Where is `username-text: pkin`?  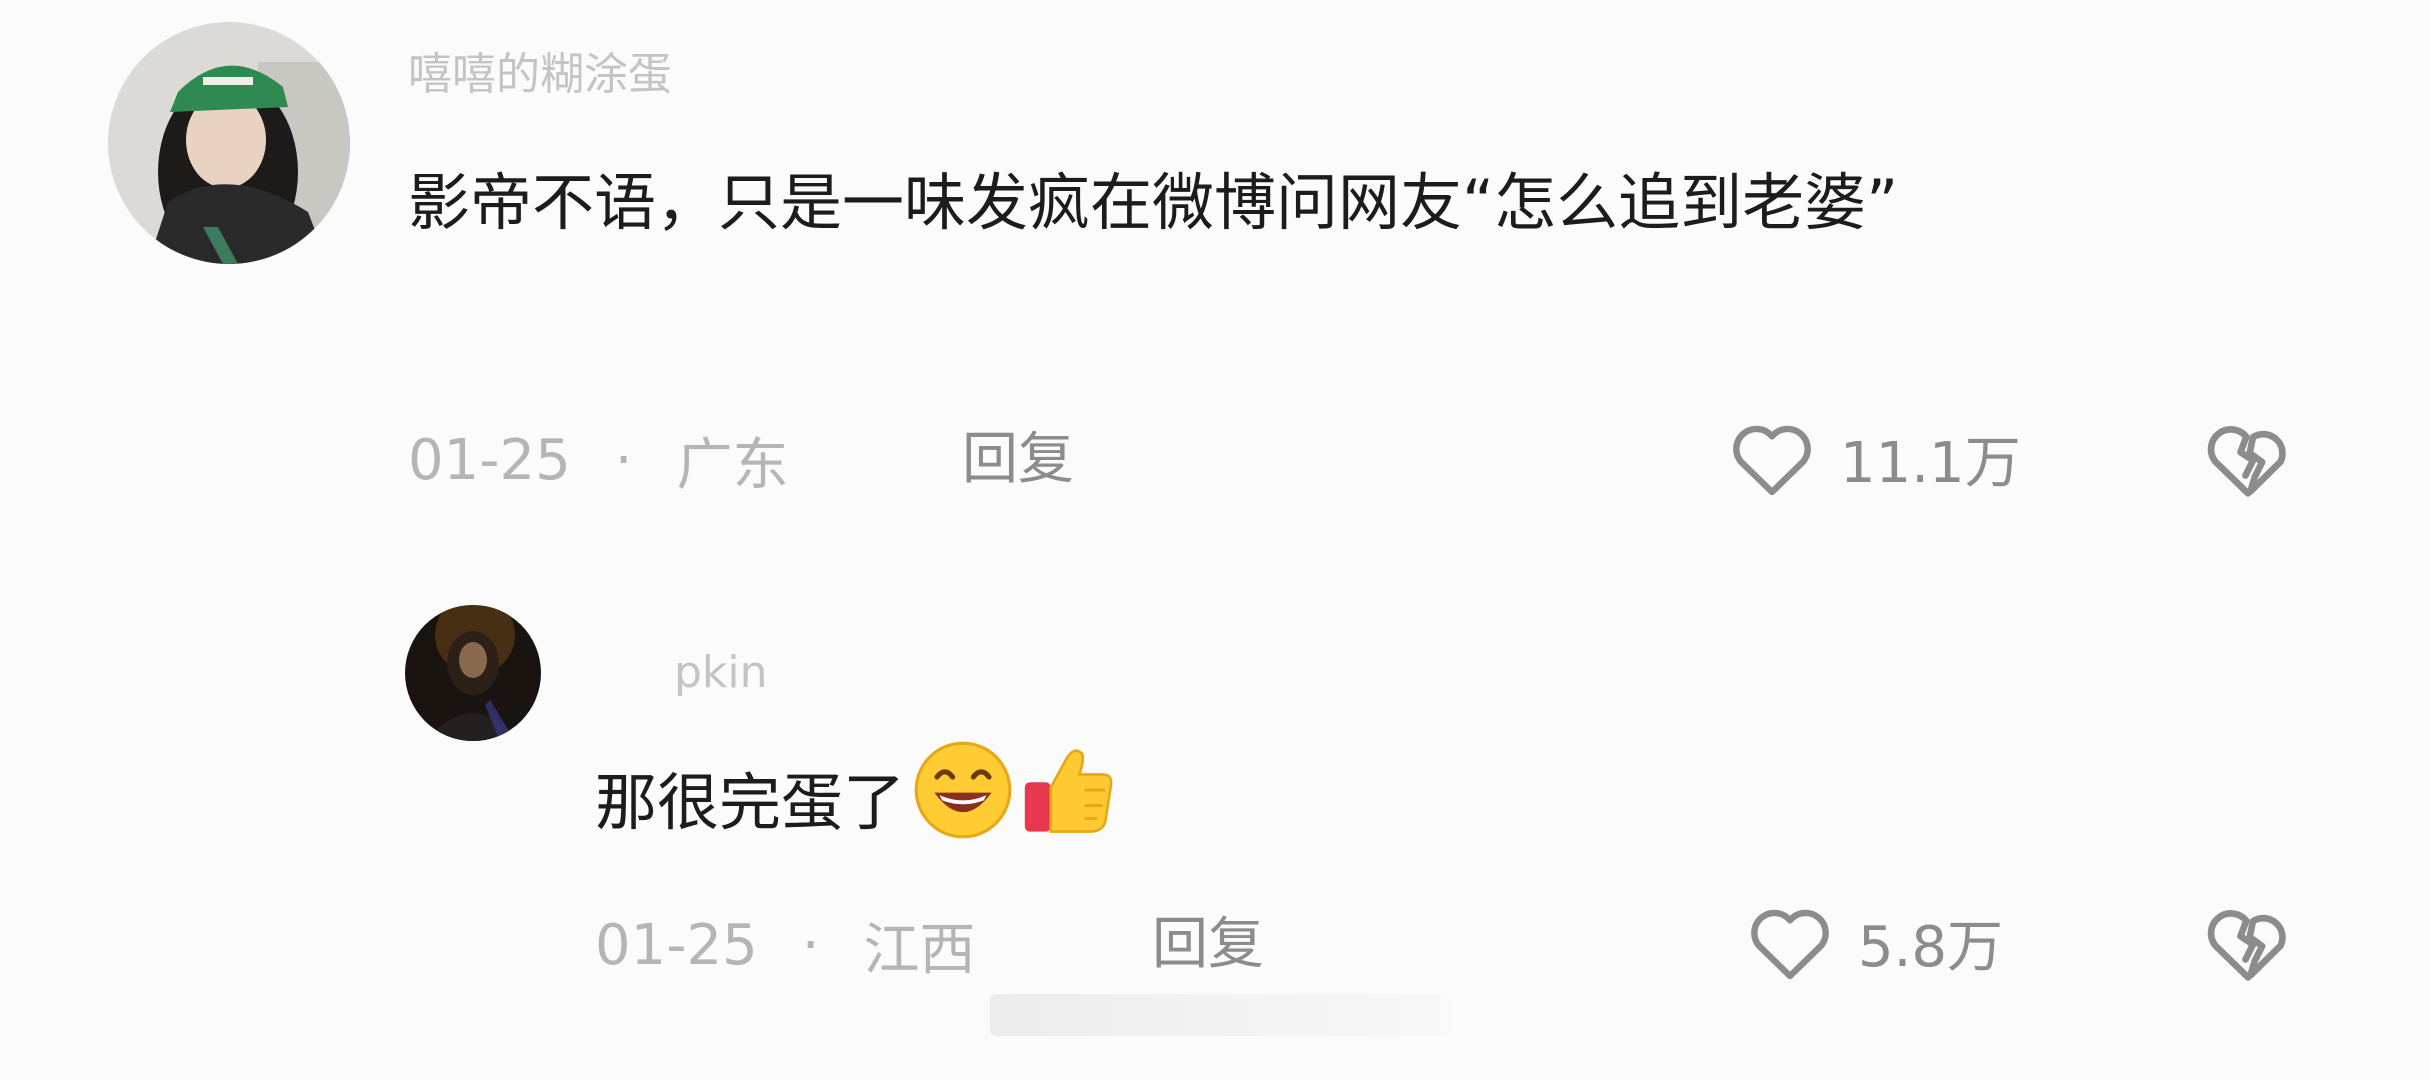
username-text: pkin is located at coordinates (721, 672).